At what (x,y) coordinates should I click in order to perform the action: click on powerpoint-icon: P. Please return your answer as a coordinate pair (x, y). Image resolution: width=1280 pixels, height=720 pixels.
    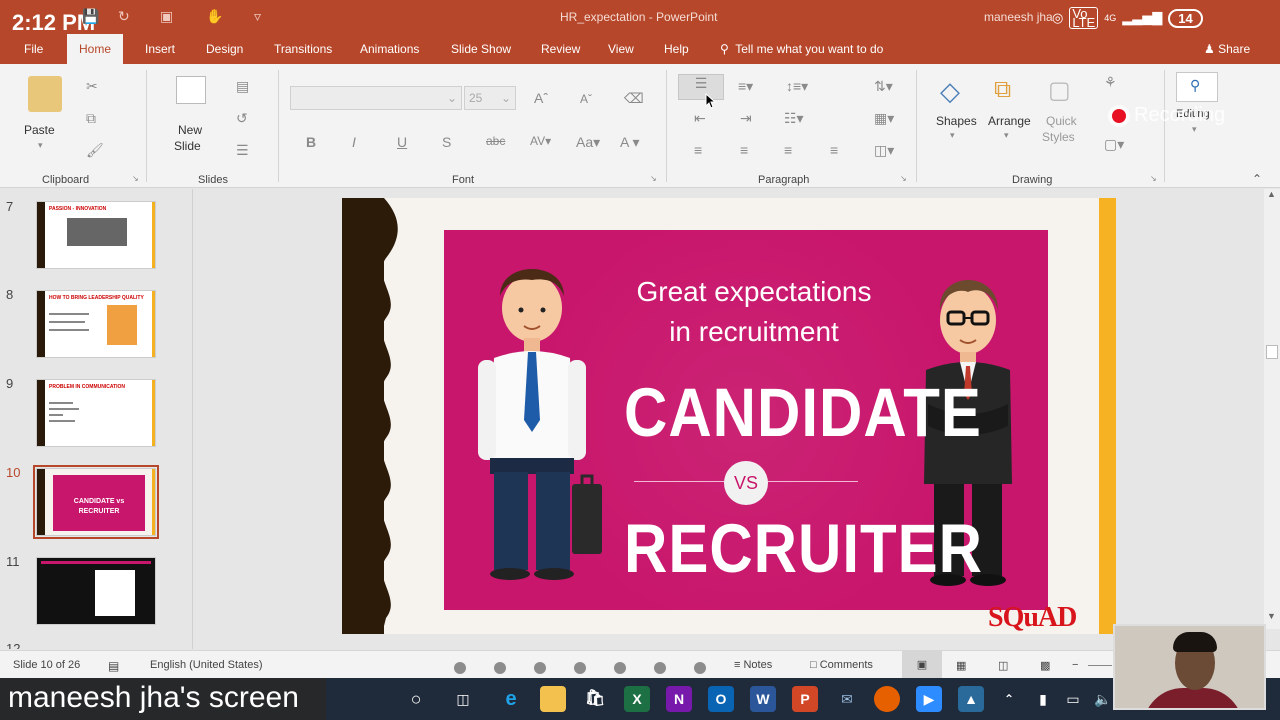
    Looking at the image, I should click on (805, 699).